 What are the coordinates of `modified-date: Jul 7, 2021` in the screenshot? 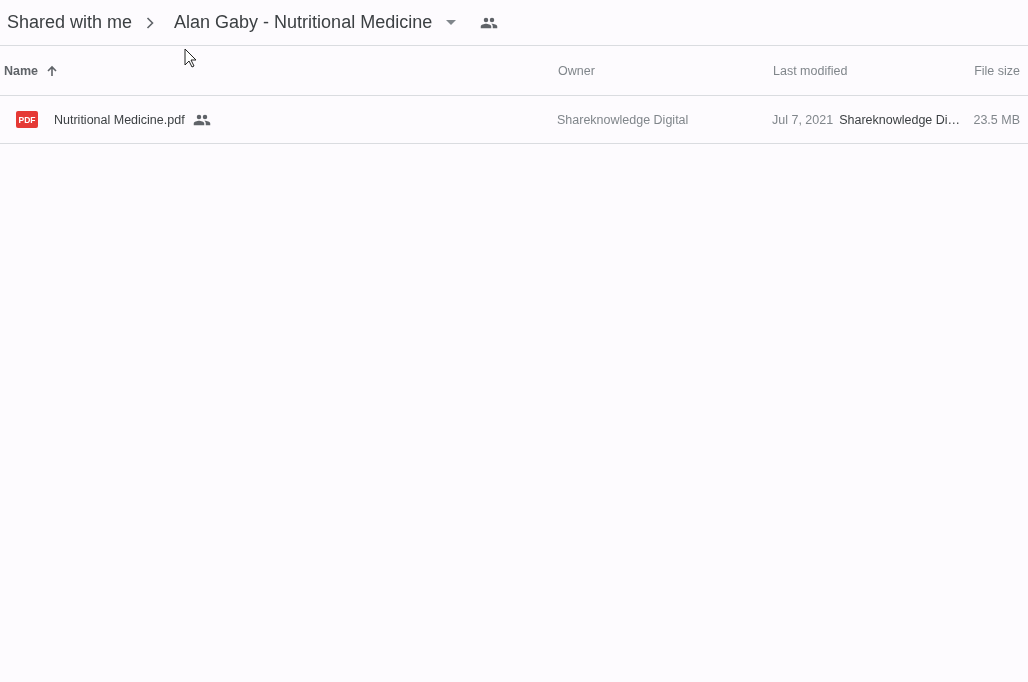 It's located at (803, 119).